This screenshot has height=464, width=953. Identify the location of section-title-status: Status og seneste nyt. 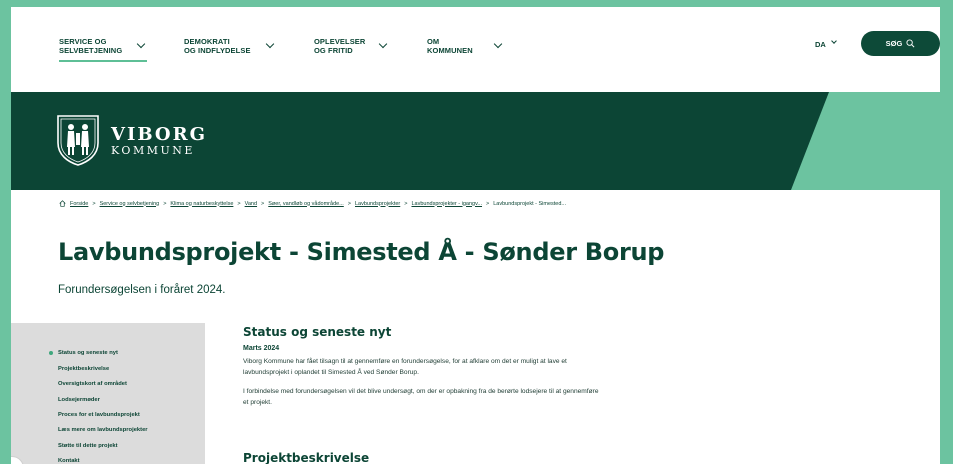
(317, 332).